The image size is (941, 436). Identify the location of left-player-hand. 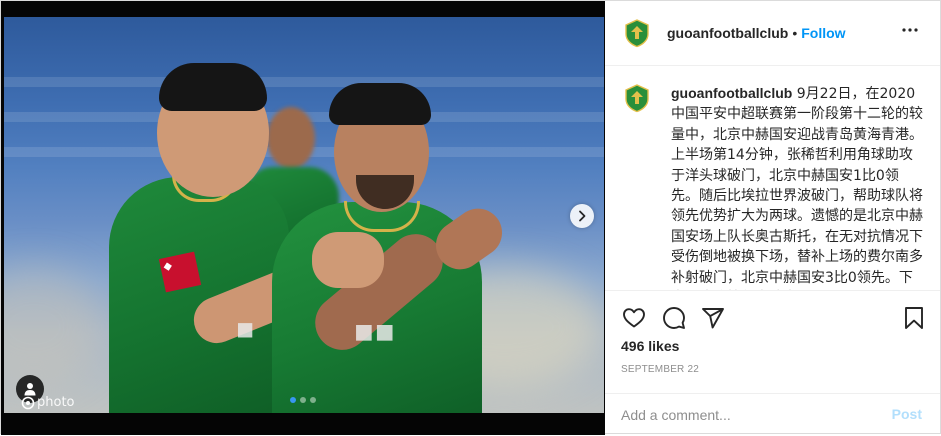
(348, 260).